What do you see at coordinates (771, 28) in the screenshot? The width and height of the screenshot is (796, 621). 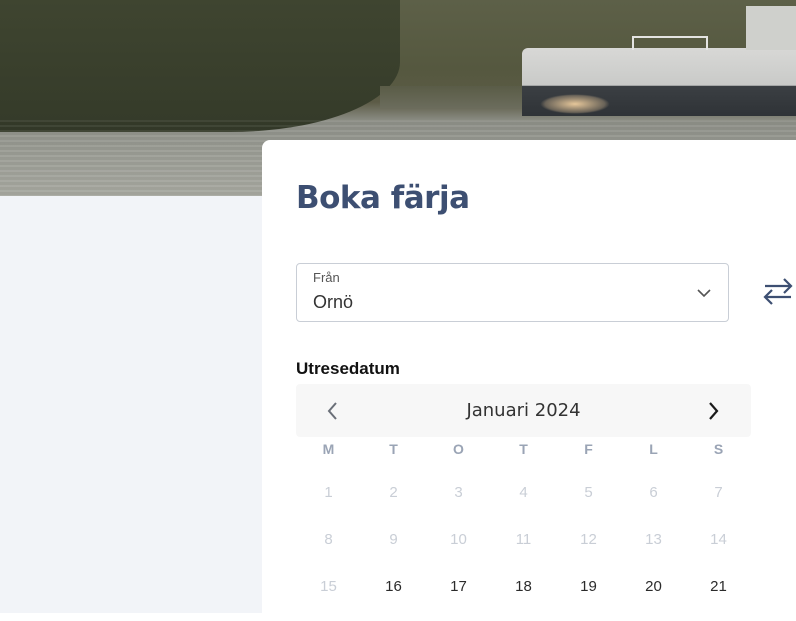 I see `ferry-cabin-shape` at bounding box center [771, 28].